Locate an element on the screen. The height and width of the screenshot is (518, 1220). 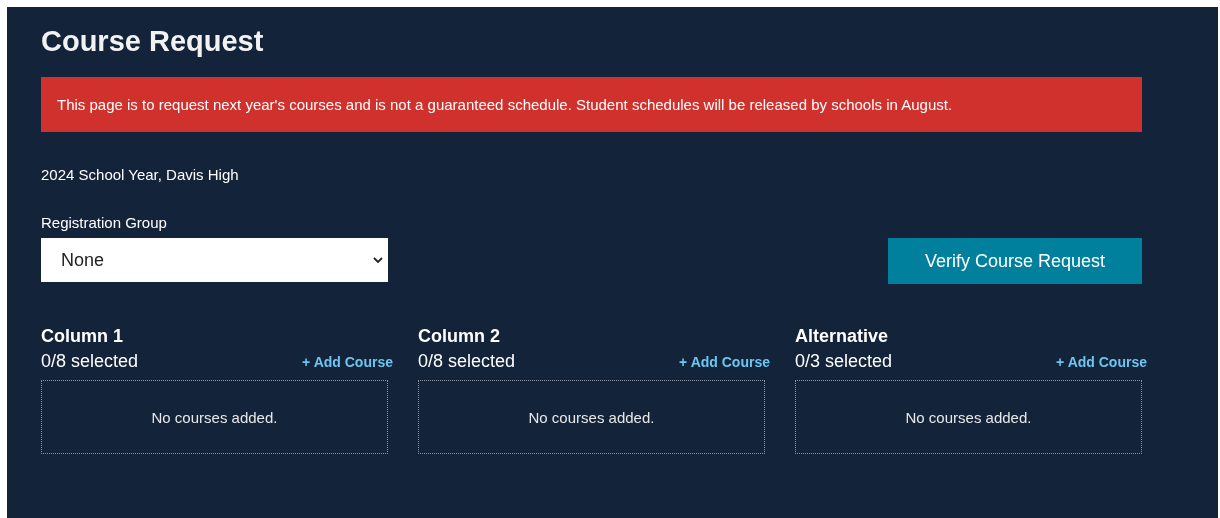
column-title: Column 2 is located at coordinates (459, 336).